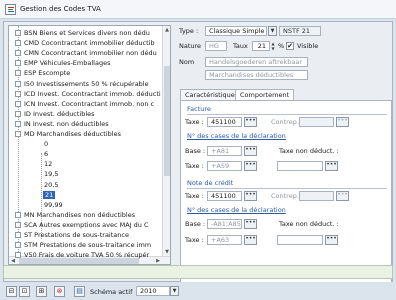 The height and width of the screenshot is (300, 396). Describe the element at coordinates (166, 252) in the screenshot. I see `scroll-down-icon: ▼` at that location.